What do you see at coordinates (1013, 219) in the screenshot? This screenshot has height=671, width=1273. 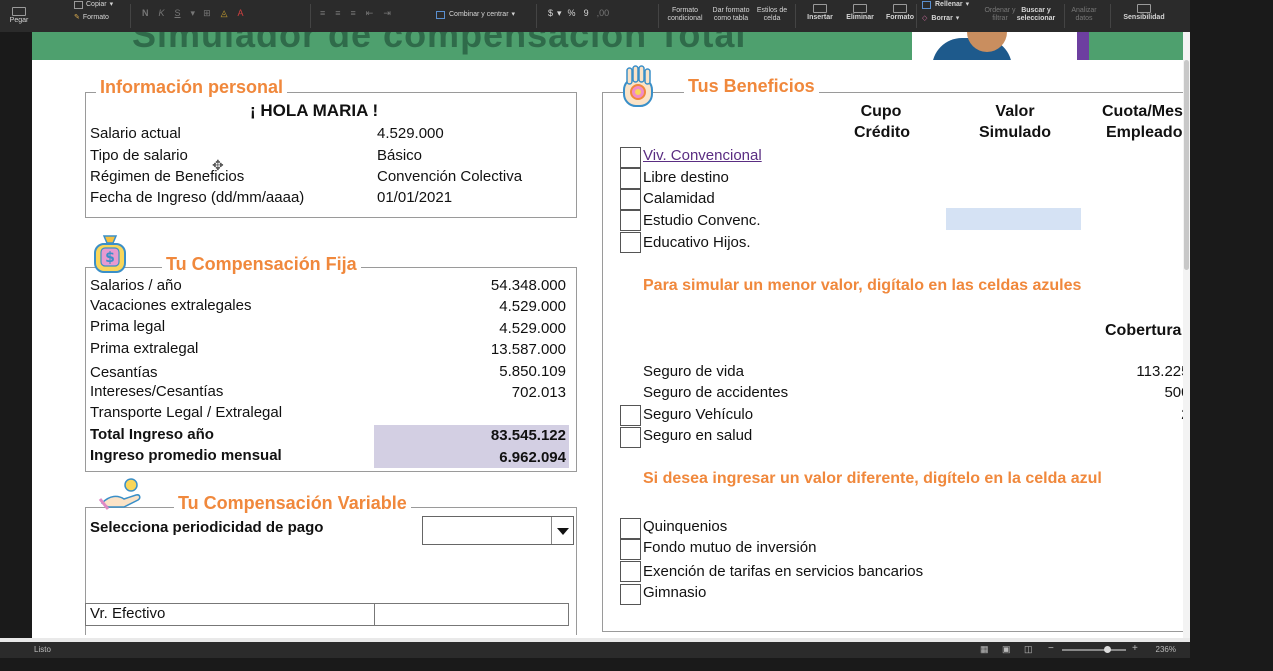 I see `simulated-value-input` at bounding box center [1013, 219].